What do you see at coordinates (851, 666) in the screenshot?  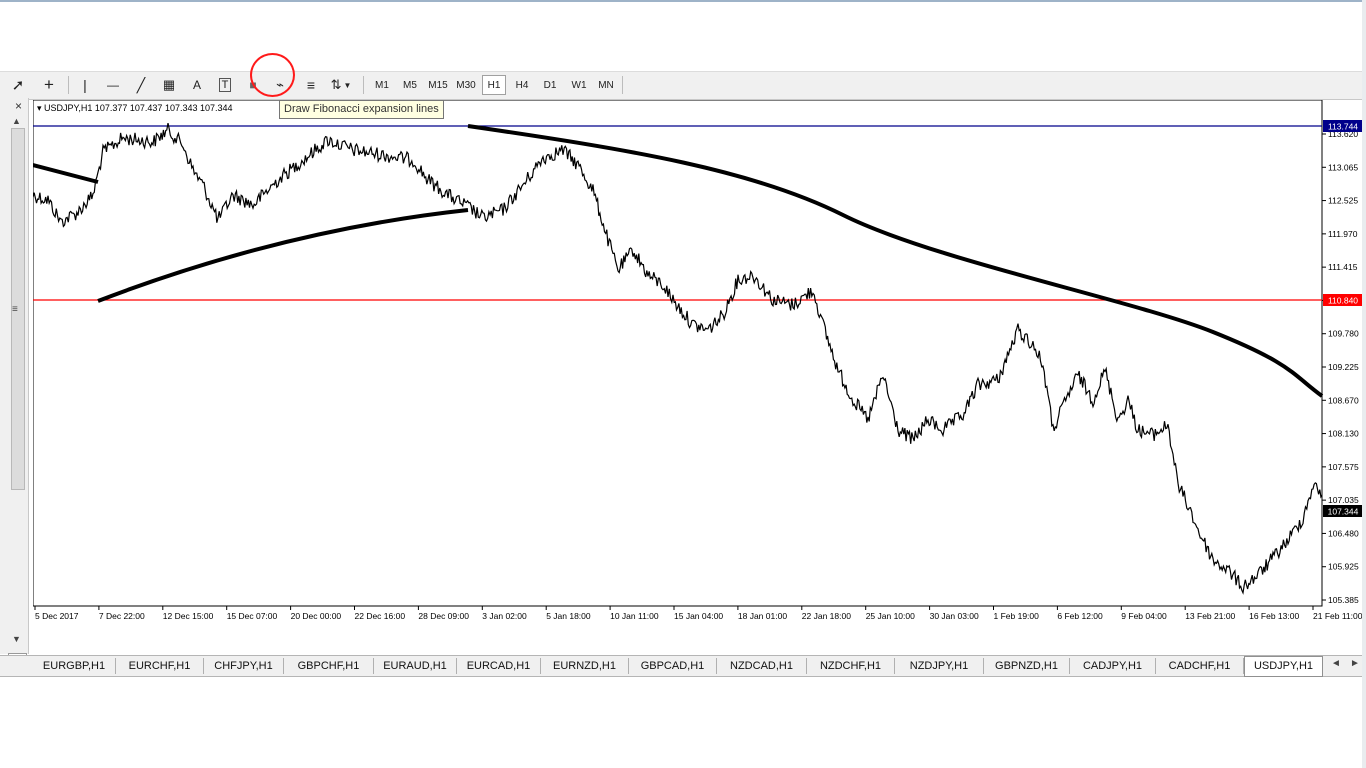 I see `symbol-tab: NZDCHF,H1` at bounding box center [851, 666].